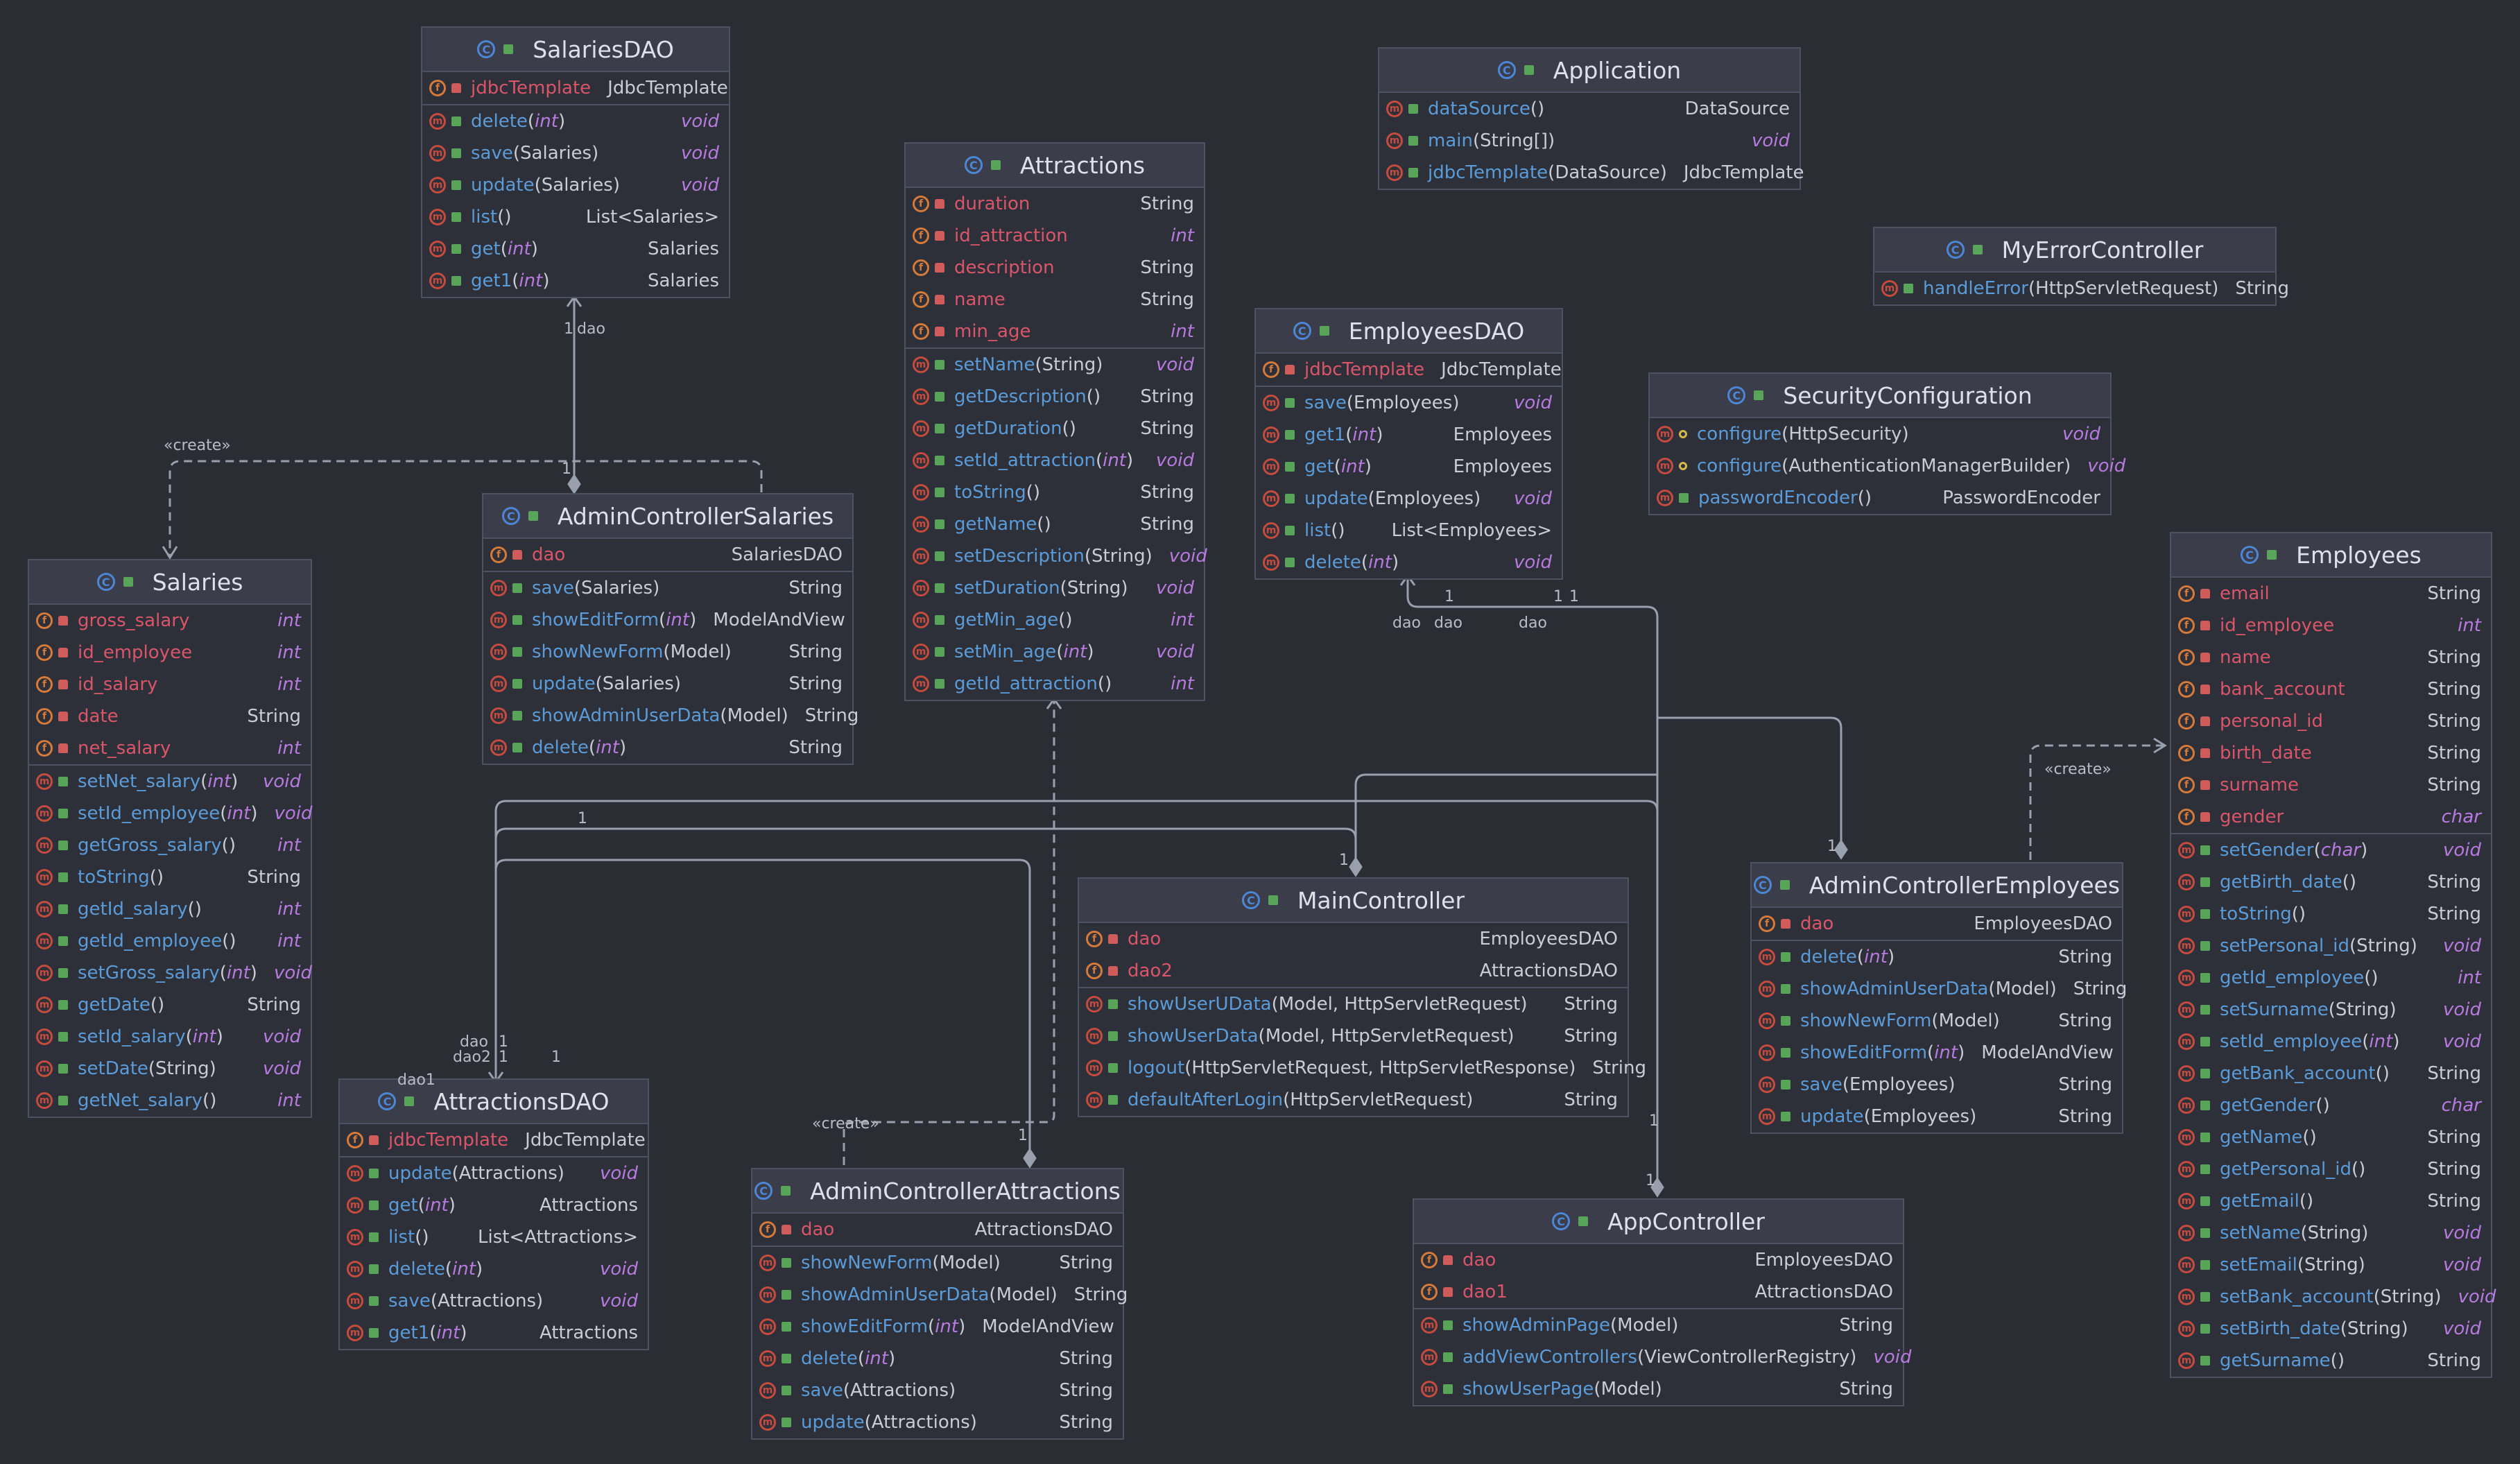 The image size is (2520, 1464). I want to click on method-row: m update(Attractions) void, so click(494, 1173).